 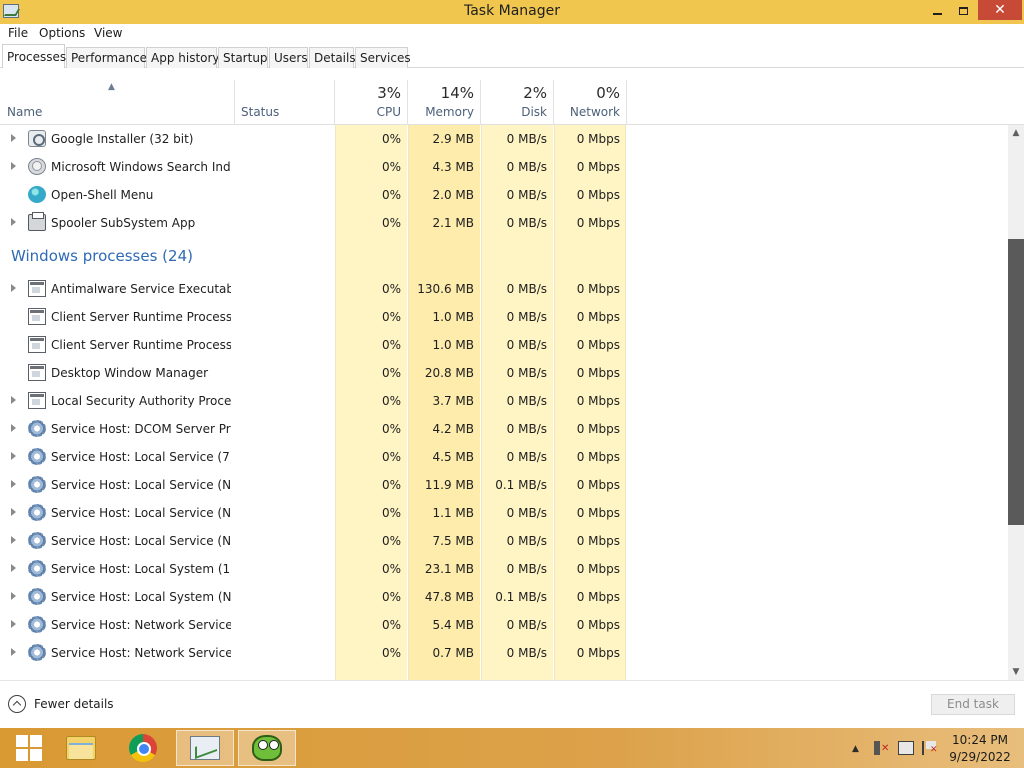 What do you see at coordinates (267, 748) in the screenshot?
I see `frog-app-taskbar-button` at bounding box center [267, 748].